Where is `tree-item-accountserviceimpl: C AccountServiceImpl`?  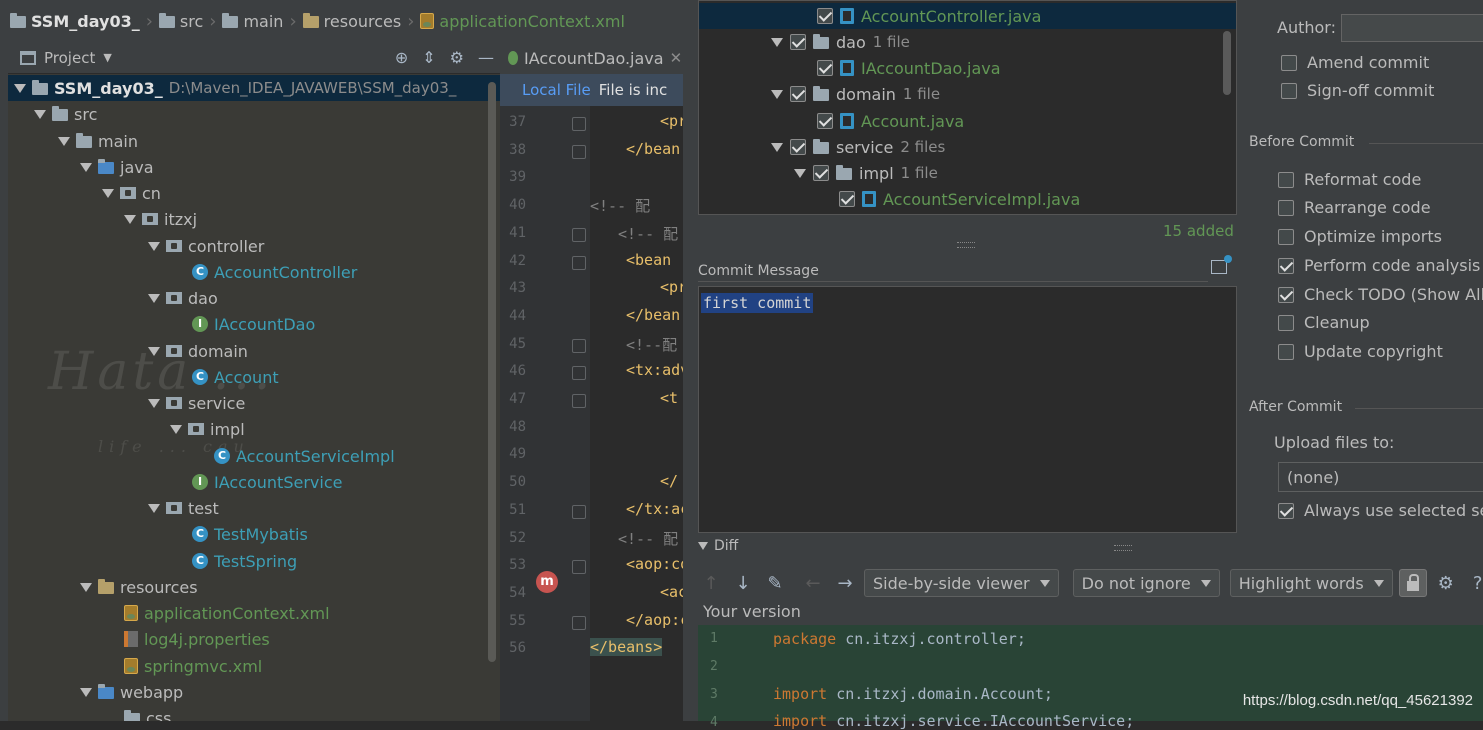
tree-item-accountserviceimpl: C AccountServiceImpl is located at coordinates (304, 456).